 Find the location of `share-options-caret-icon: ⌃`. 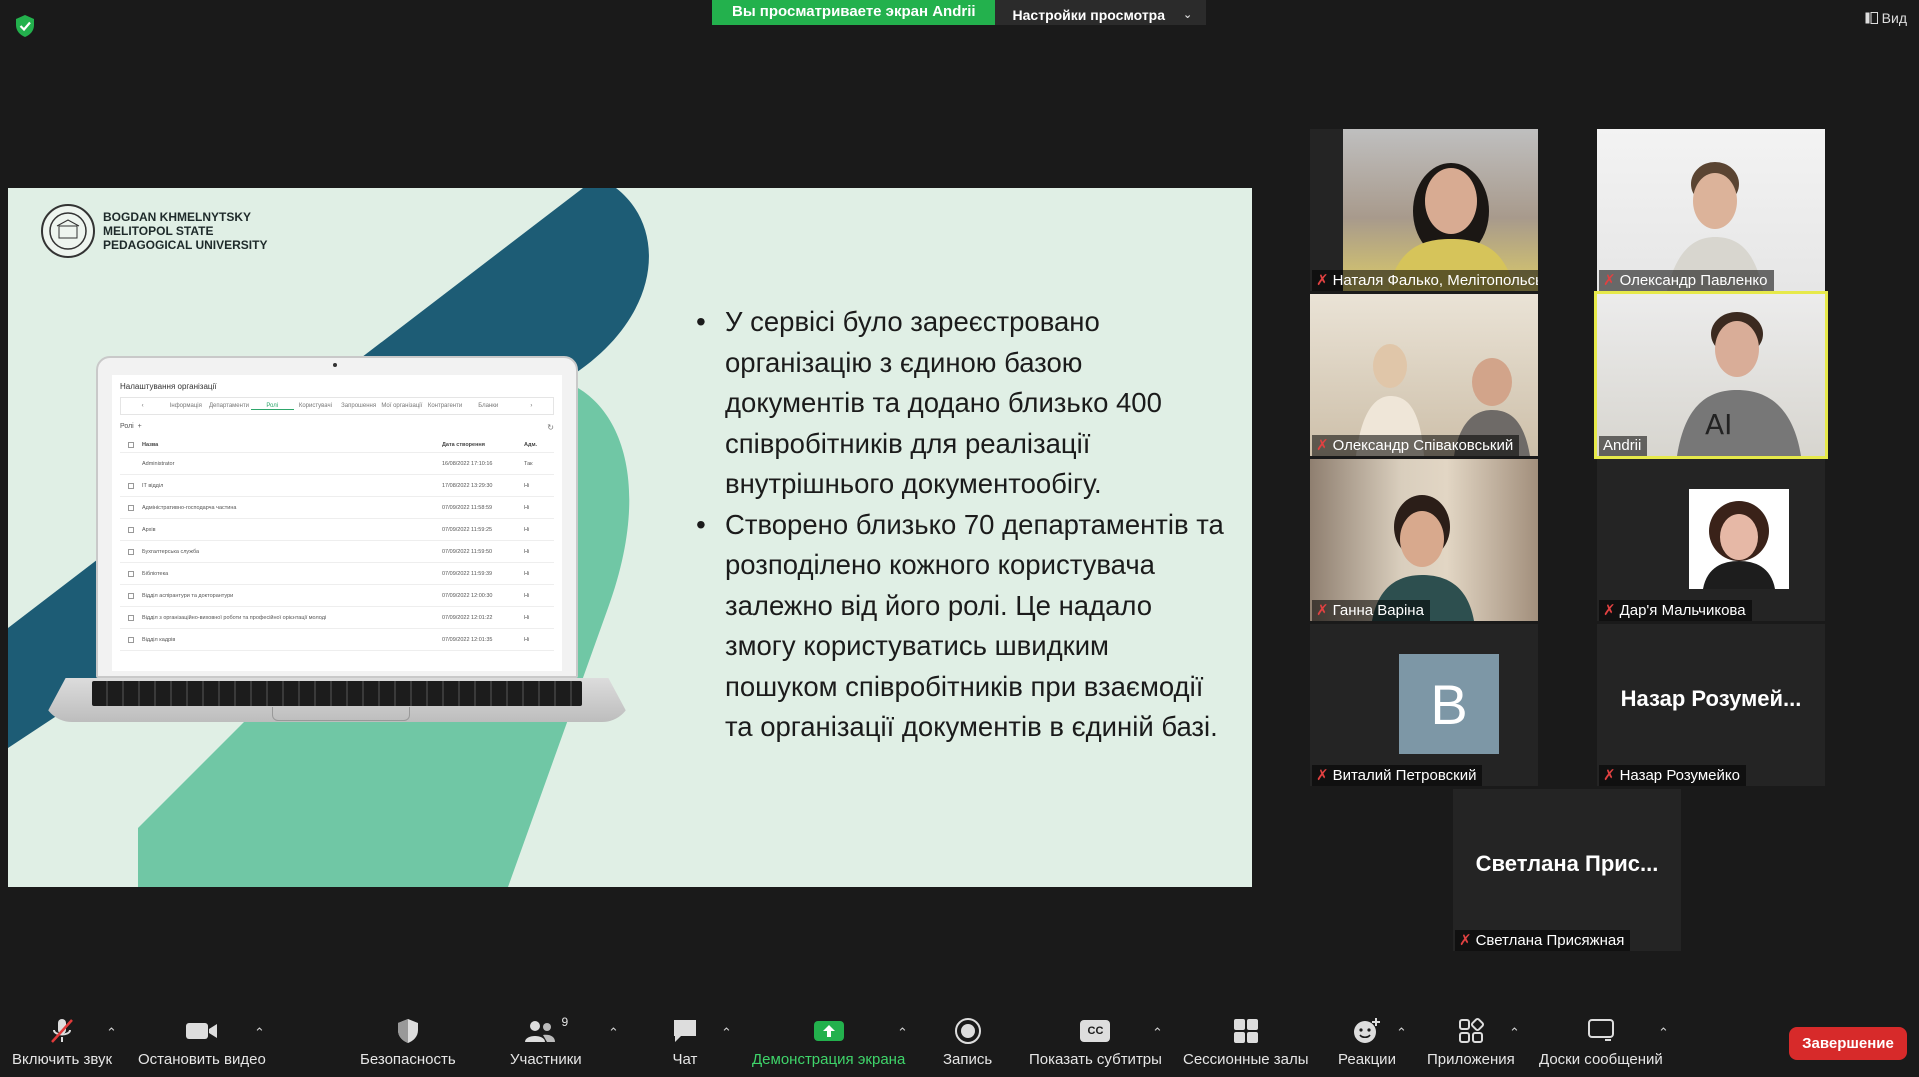

share-options-caret-icon: ⌃ is located at coordinates (902, 1033).